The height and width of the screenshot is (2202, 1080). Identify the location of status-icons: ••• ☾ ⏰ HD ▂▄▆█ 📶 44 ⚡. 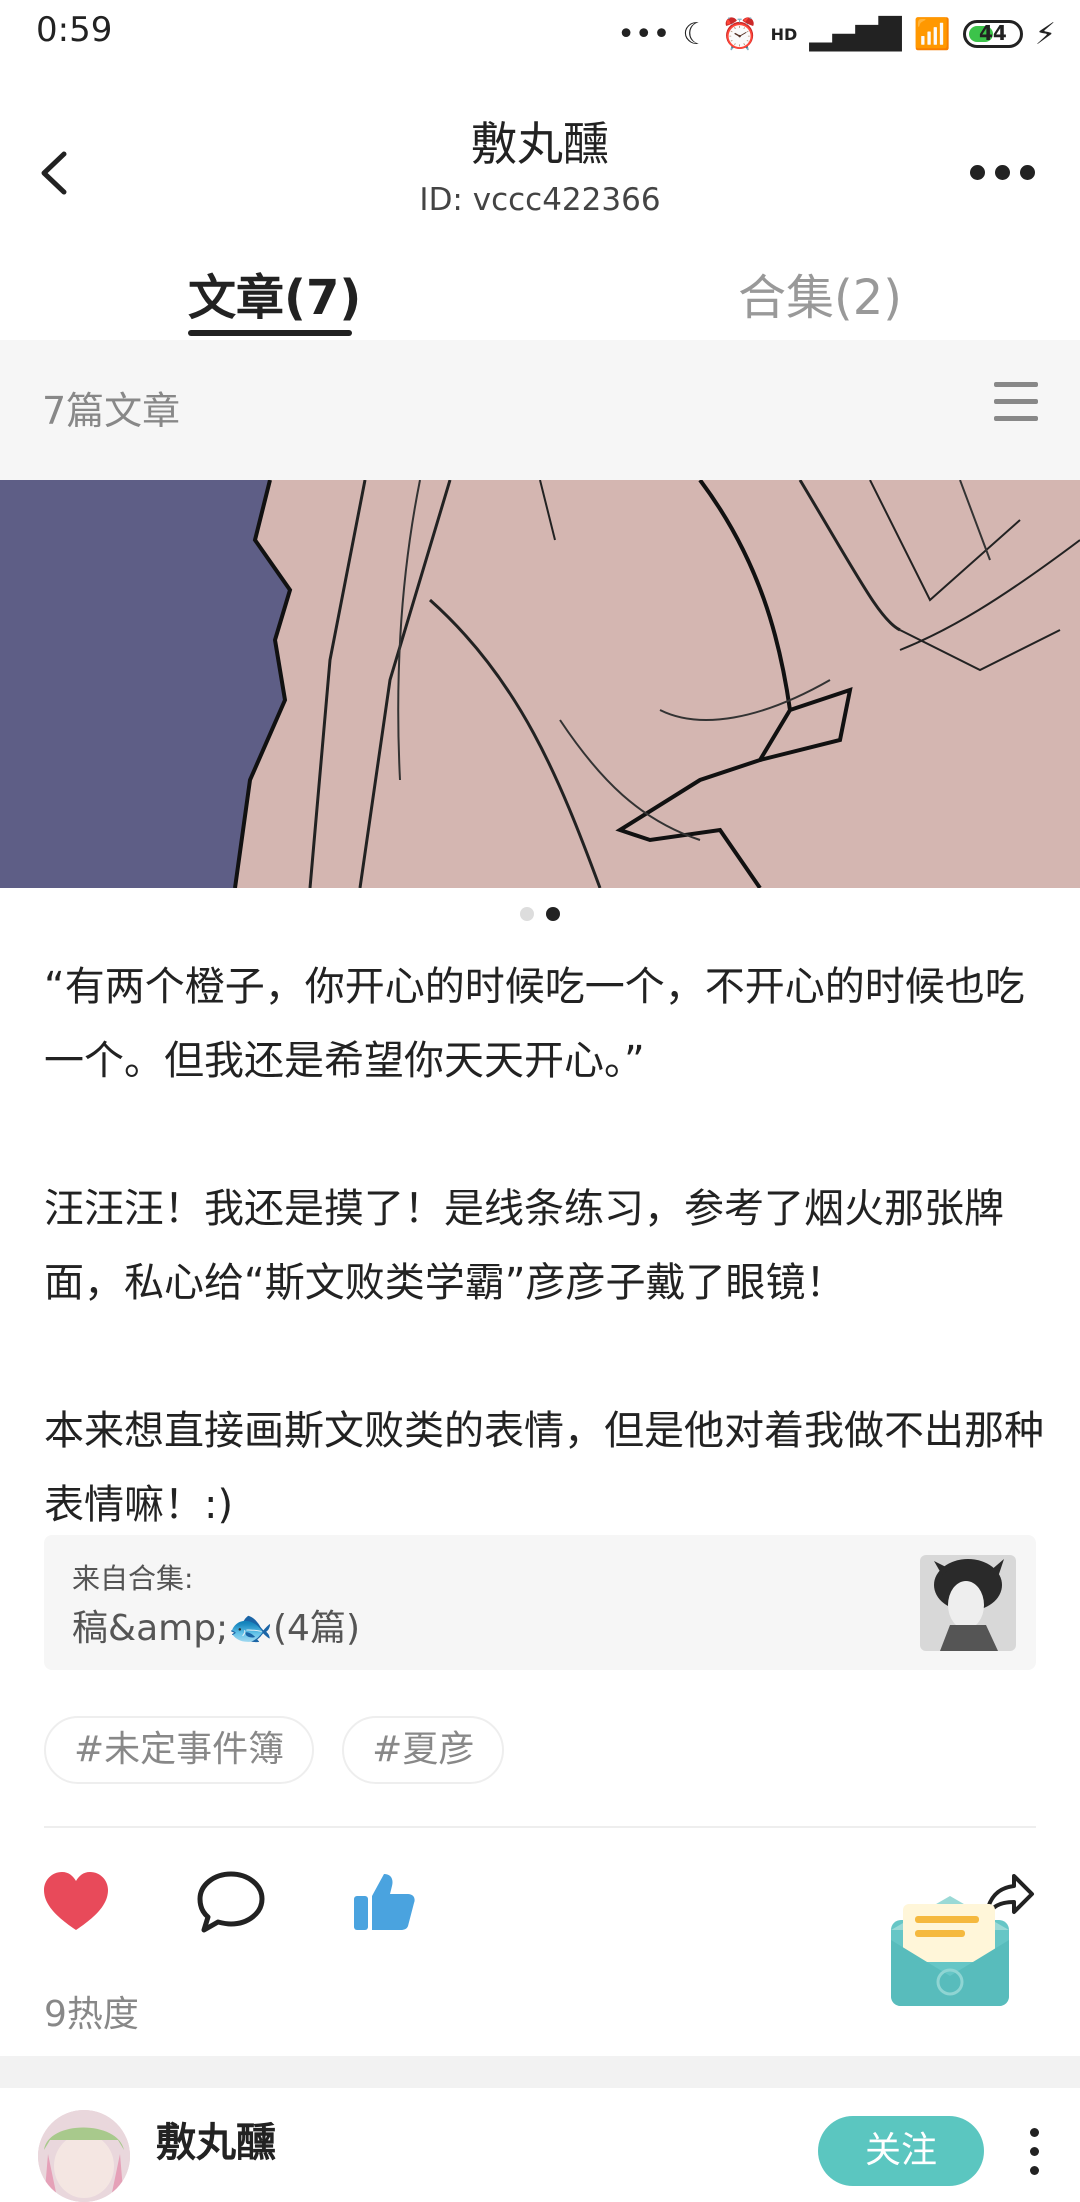
(836, 34).